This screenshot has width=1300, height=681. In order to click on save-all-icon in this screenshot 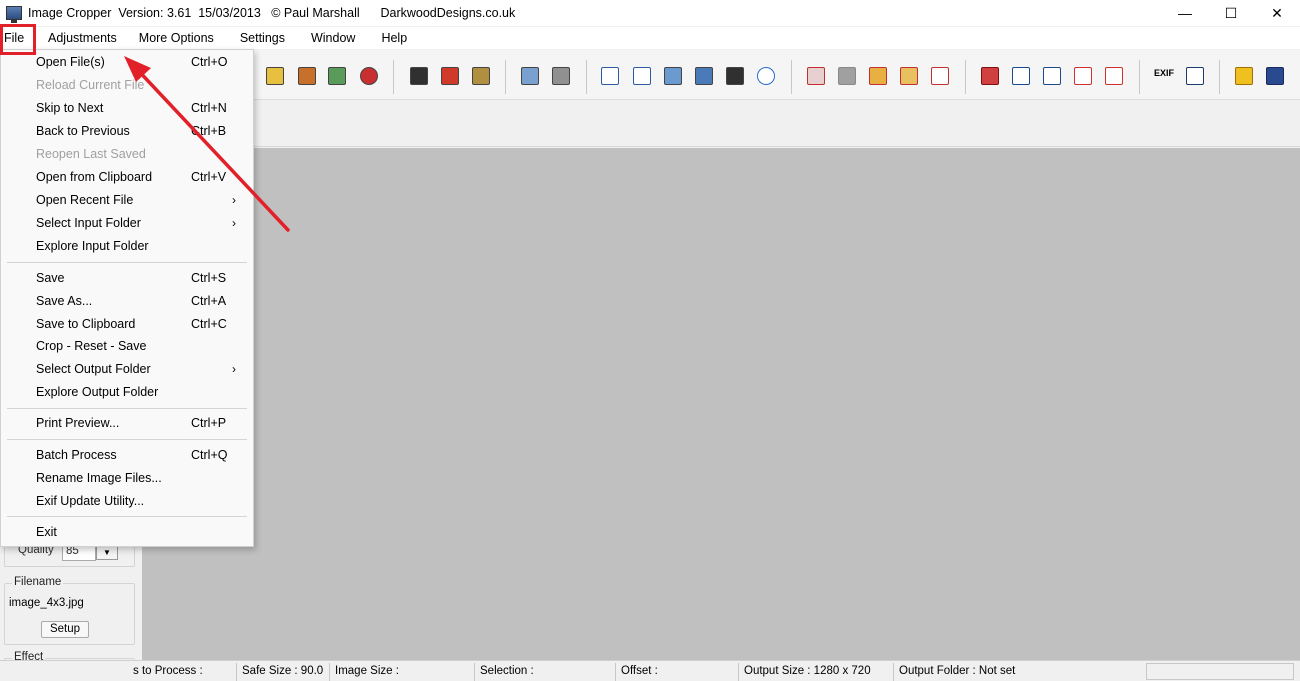, I will do `click(481, 76)`.